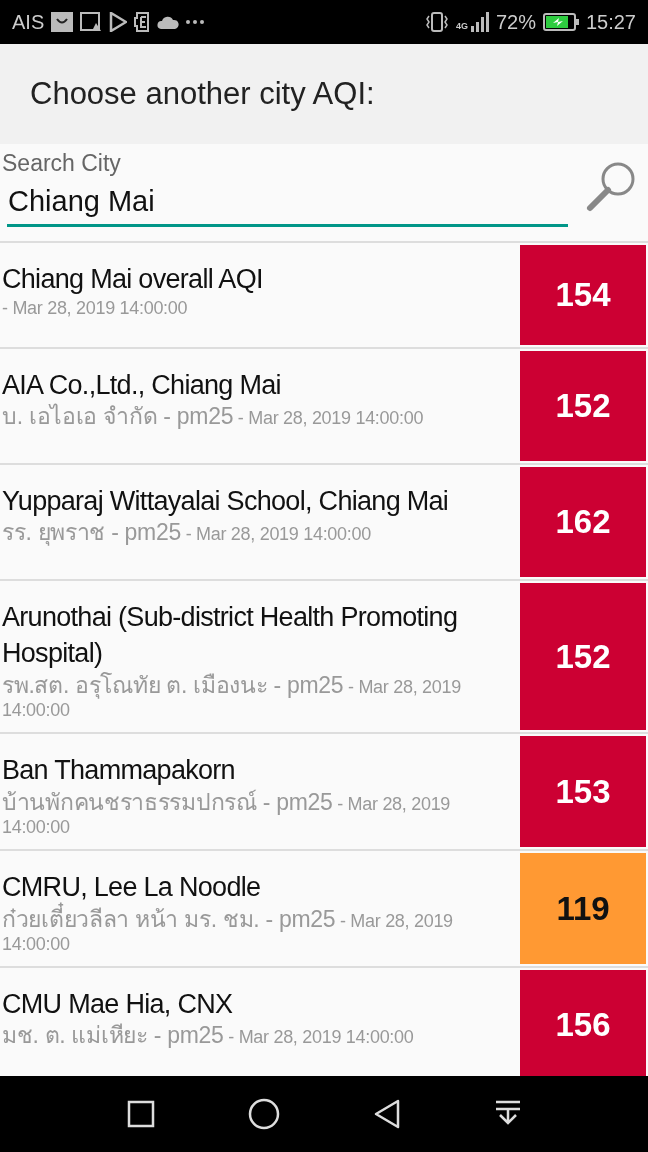  Describe the element at coordinates (386, 1114) in the screenshot. I see `back-icon` at that location.